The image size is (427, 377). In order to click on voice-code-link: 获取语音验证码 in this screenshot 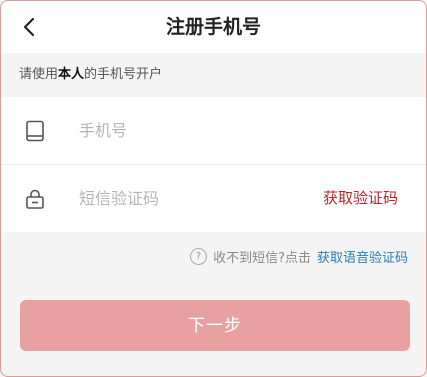, I will do `click(362, 256)`.